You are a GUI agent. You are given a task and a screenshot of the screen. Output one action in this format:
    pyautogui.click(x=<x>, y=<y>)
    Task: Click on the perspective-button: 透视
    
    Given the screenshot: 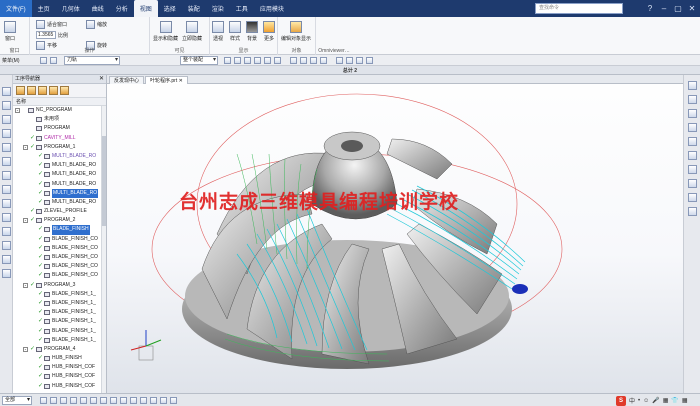 What is the action you would take?
    pyautogui.click(x=218, y=31)
    